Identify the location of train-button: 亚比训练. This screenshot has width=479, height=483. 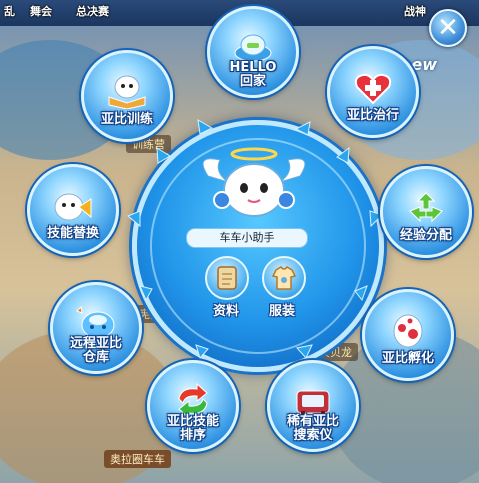
(127, 96).